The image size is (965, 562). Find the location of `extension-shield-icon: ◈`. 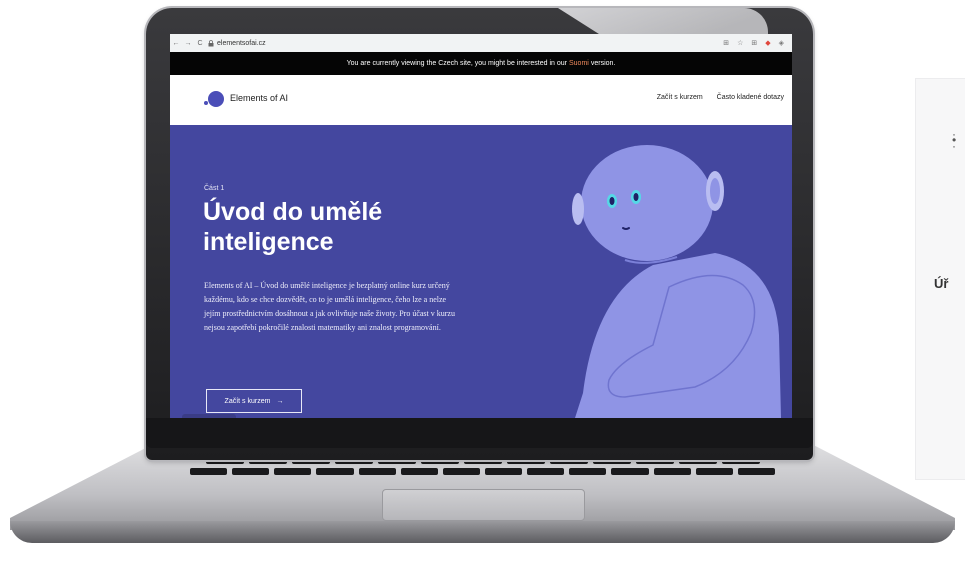

extension-shield-icon: ◈ is located at coordinates (781, 43).